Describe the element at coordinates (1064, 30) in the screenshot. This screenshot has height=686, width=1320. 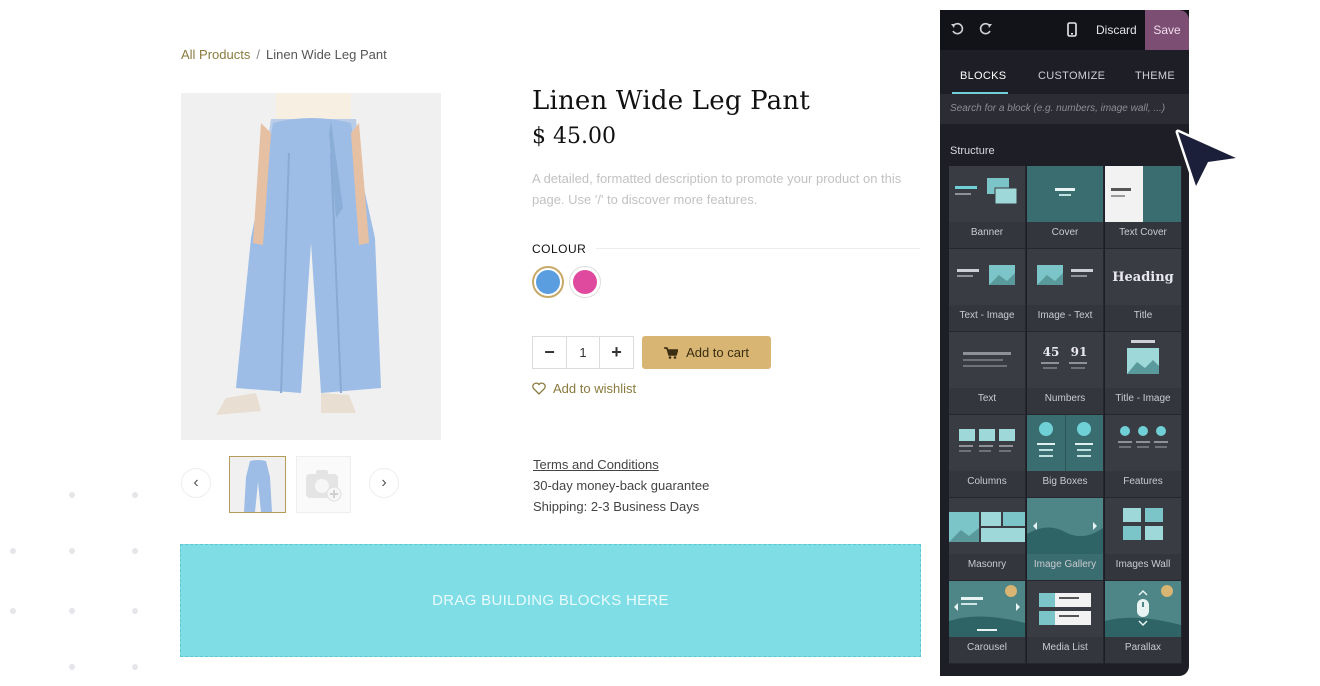
I see `editor-toolbar: Discard Save` at that location.